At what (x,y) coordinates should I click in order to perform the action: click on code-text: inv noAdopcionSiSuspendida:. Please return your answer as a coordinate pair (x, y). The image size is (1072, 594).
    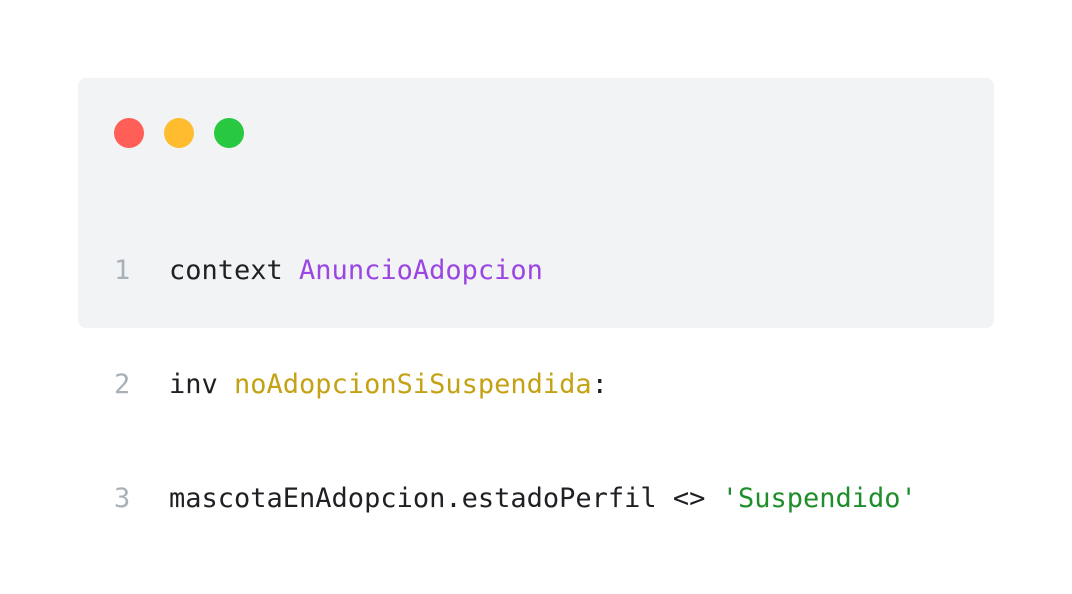
    Looking at the image, I should click on (388, 385).